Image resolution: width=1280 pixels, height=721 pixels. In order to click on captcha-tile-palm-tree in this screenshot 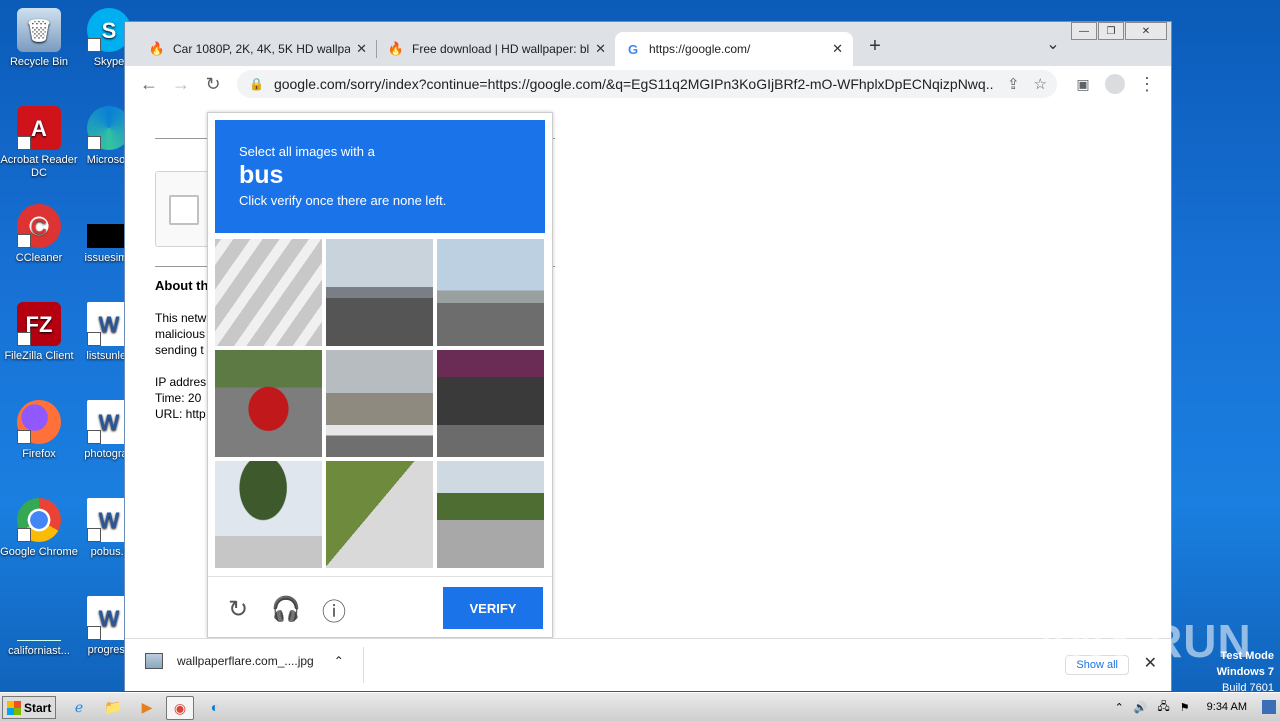, I will do `click(268, 514)`.